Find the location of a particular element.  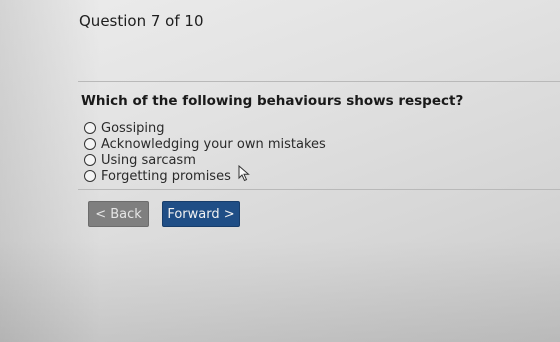

option-label: Gossiping is located at coordinates (133, 128).